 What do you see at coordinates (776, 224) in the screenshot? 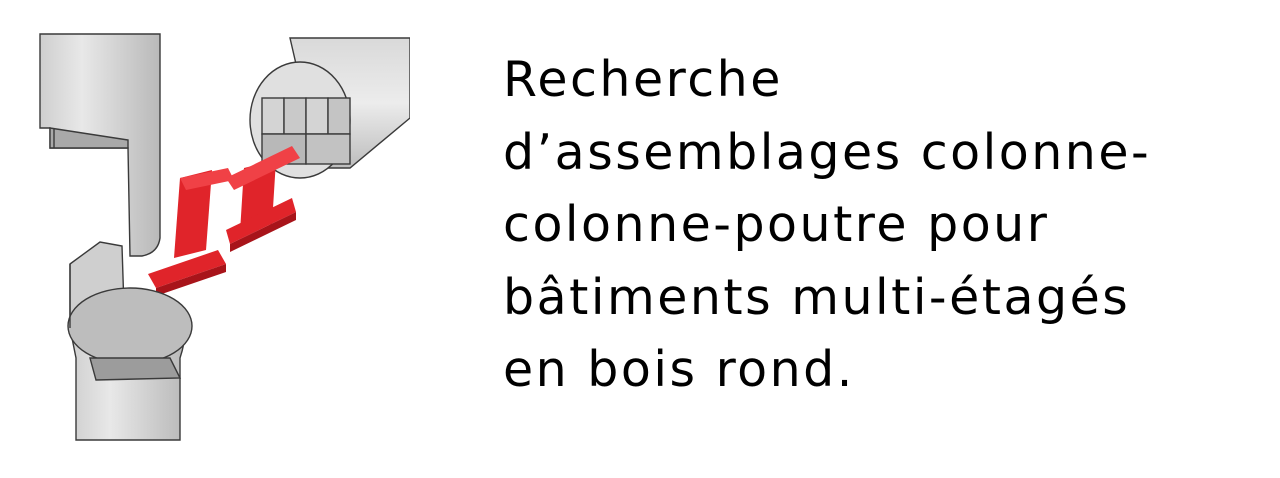
I see `title-line-3: colonne-poutre pour` at bounding box center [776, 224].